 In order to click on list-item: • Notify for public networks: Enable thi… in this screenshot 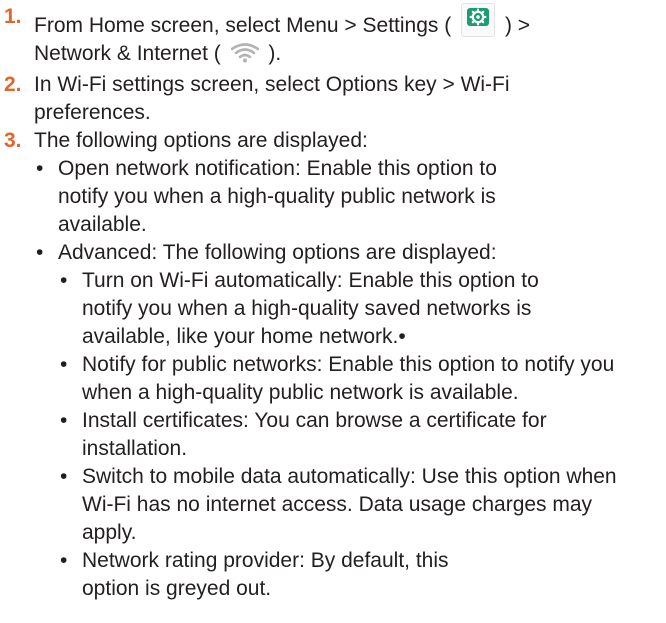, I will do `click(340, 379)`.